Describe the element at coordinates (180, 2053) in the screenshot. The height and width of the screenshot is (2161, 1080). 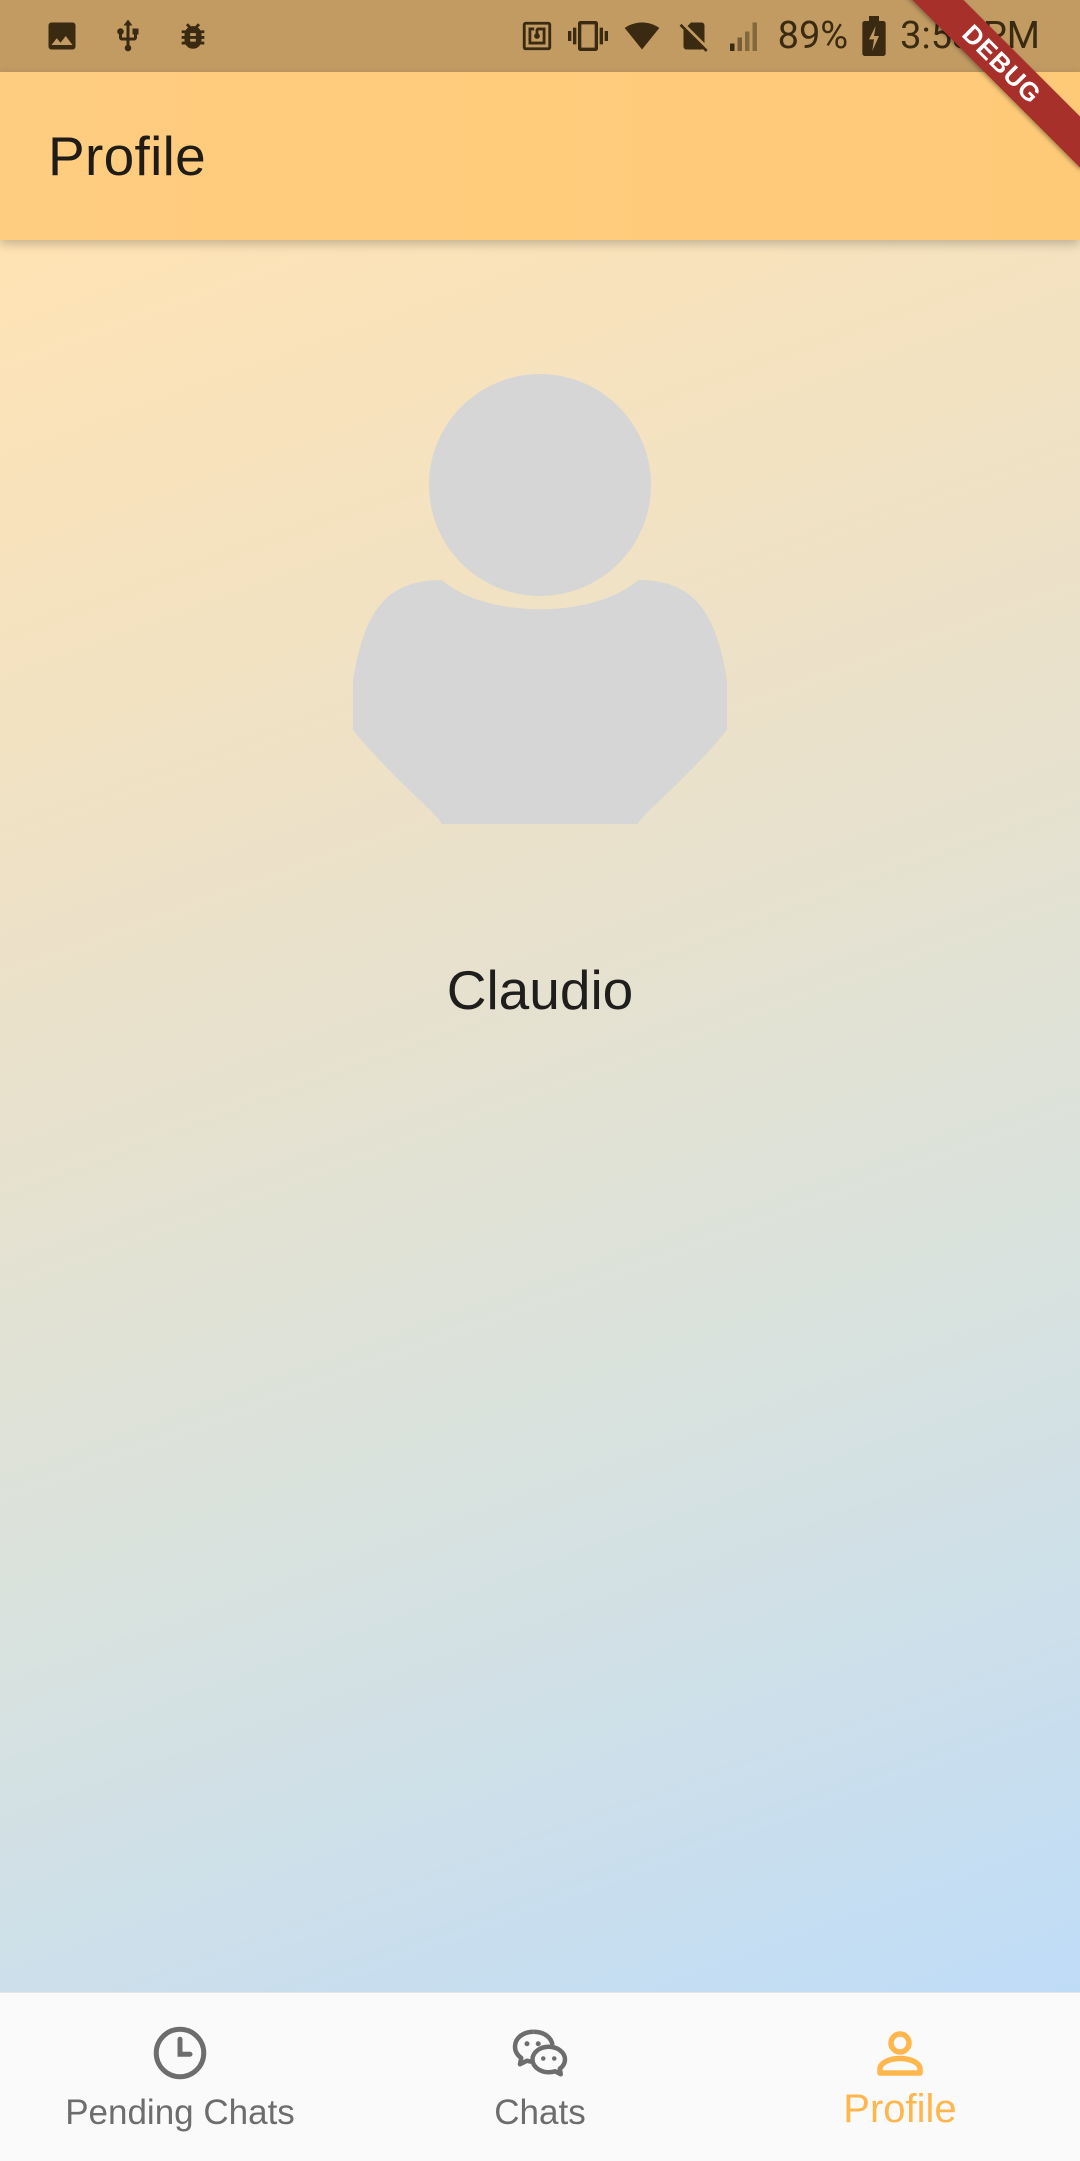
I see `clock-icon` at that location.